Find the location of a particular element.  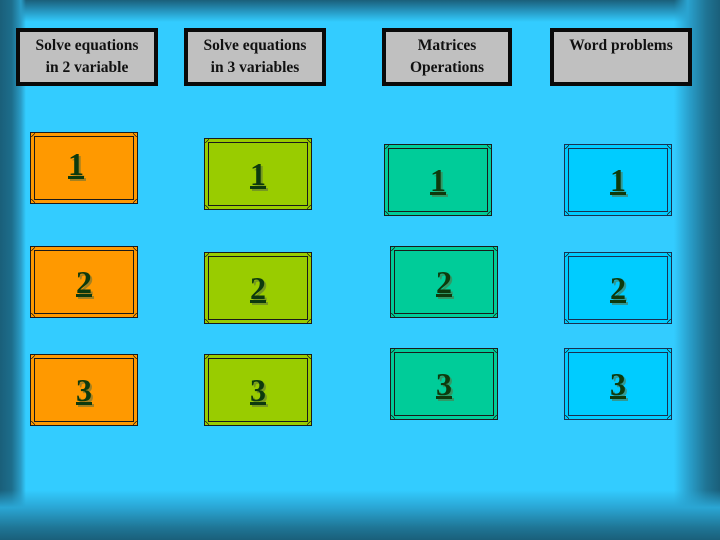

question-tile-solve-3-var-2: 2 is located at coordinates (258, 288).